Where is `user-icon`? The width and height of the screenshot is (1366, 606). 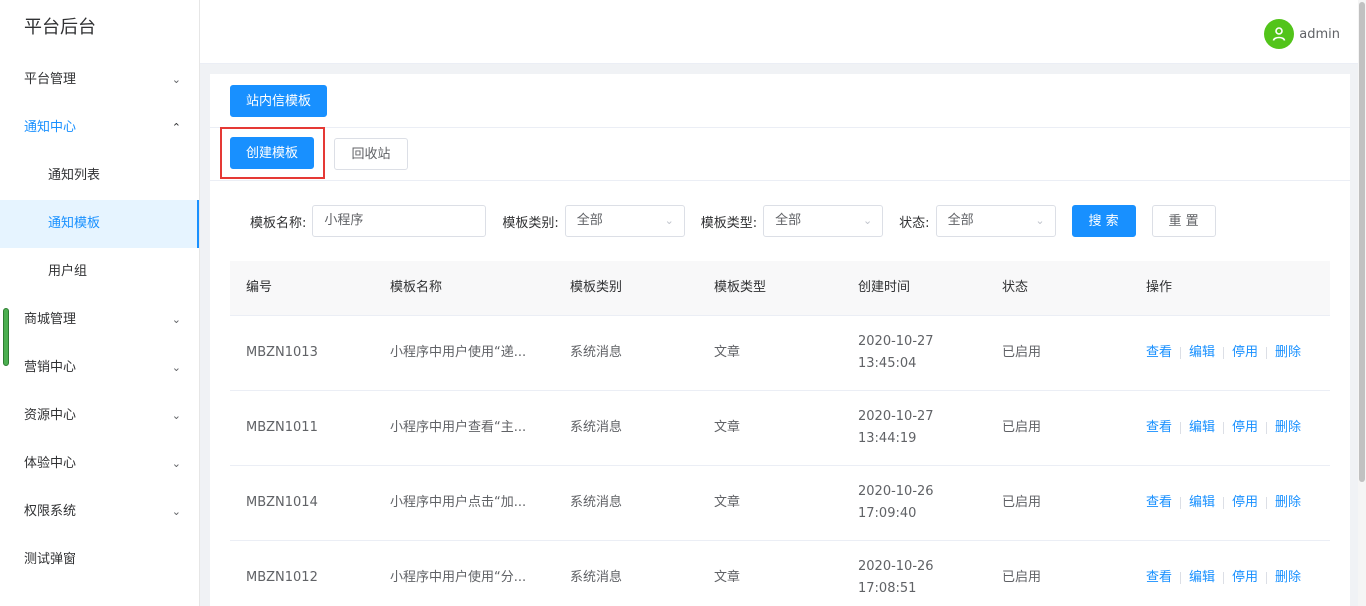
user-icon is located at coordinates (1279, 34).